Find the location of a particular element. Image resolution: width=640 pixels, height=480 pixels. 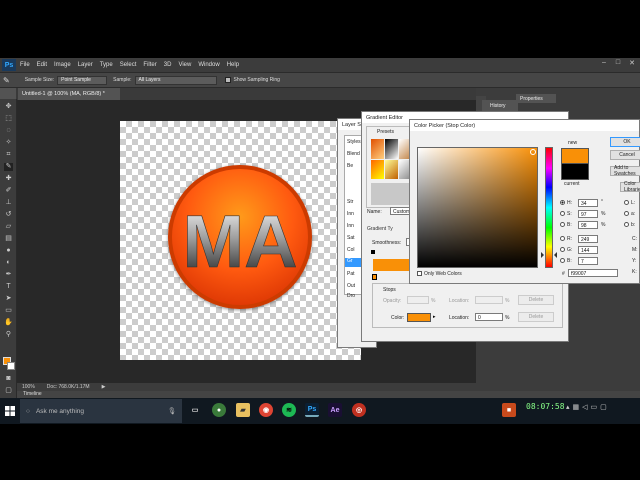

after-effects-taskbar-icon: Ae is located at coordinates (335, 410).